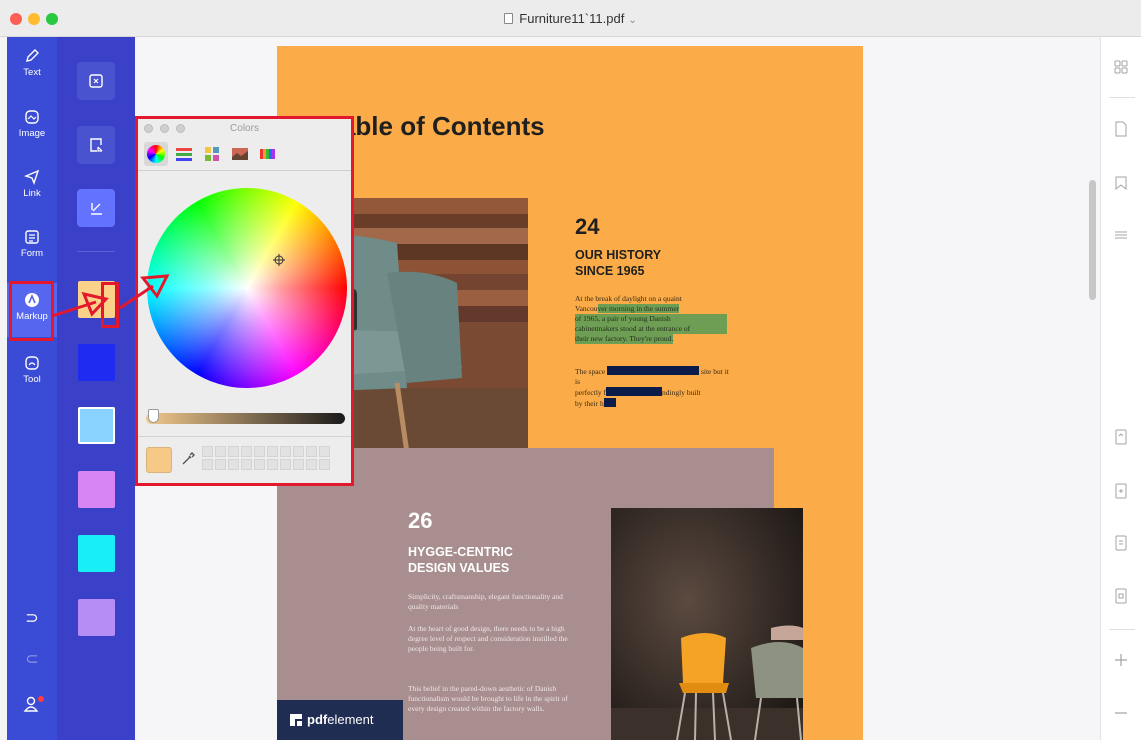 The height and width of the screenshot is (740, 1141). Describe the element at coordinates (32, 618) in the screenshot. I see `undo-button: ⊃` at that location.